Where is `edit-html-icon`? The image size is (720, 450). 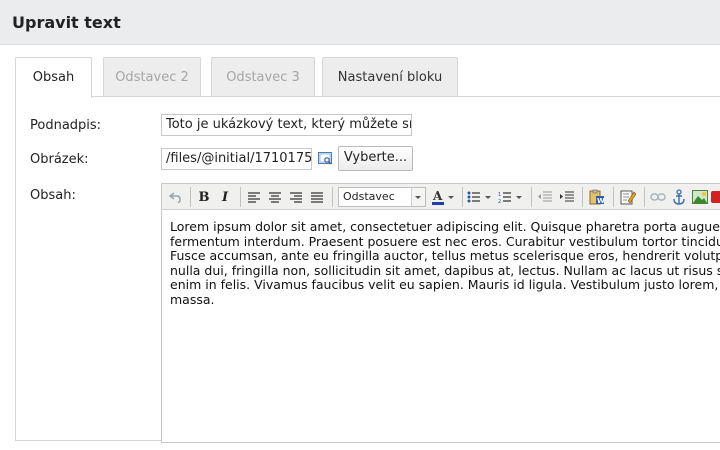
edit-html-icon is located at coordinates (628, 197).